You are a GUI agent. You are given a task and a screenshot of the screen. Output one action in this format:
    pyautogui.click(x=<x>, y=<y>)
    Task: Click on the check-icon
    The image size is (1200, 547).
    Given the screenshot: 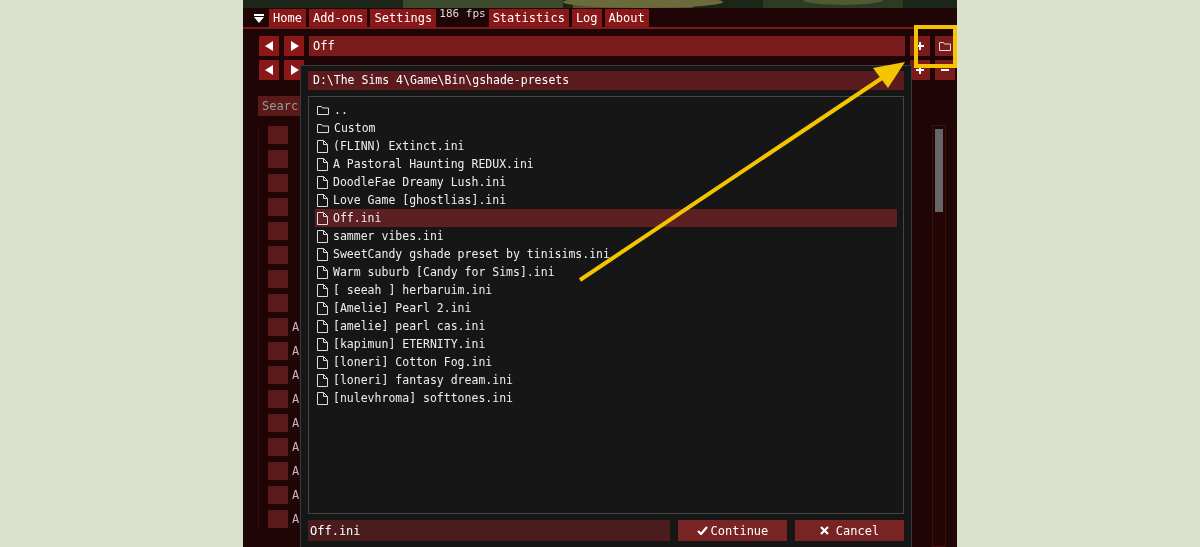 What is the action you would take?
    pyautogui.click(x=702, y=530)
    